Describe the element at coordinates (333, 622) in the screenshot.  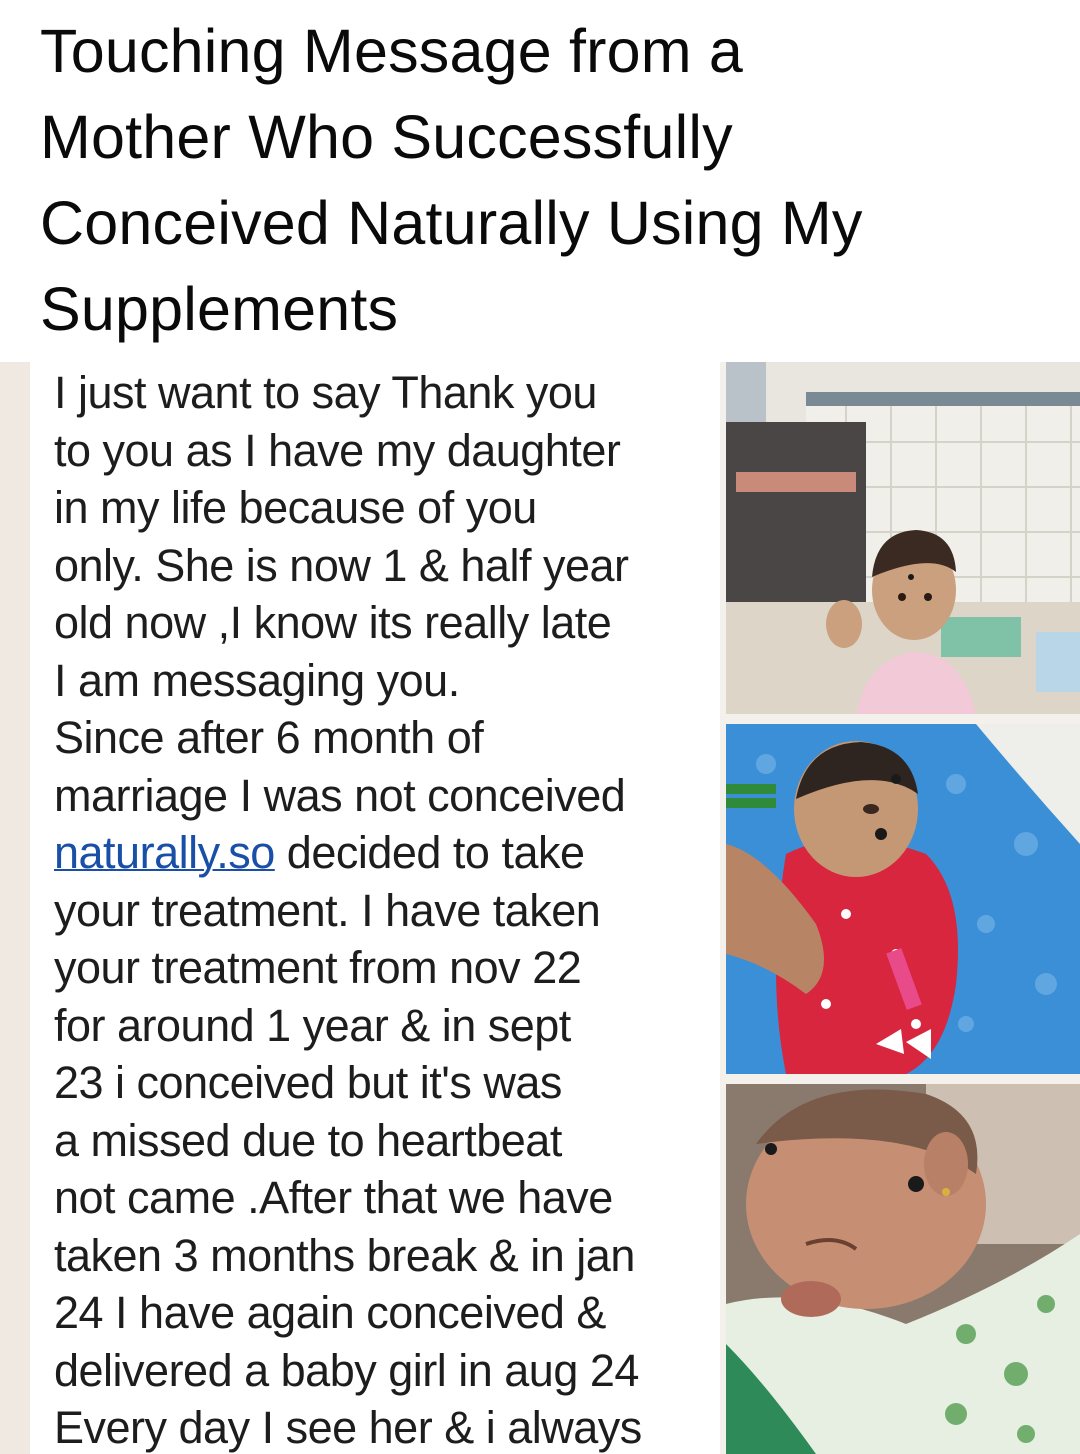
I see `message-line: old now ,I know its really late` at that location.